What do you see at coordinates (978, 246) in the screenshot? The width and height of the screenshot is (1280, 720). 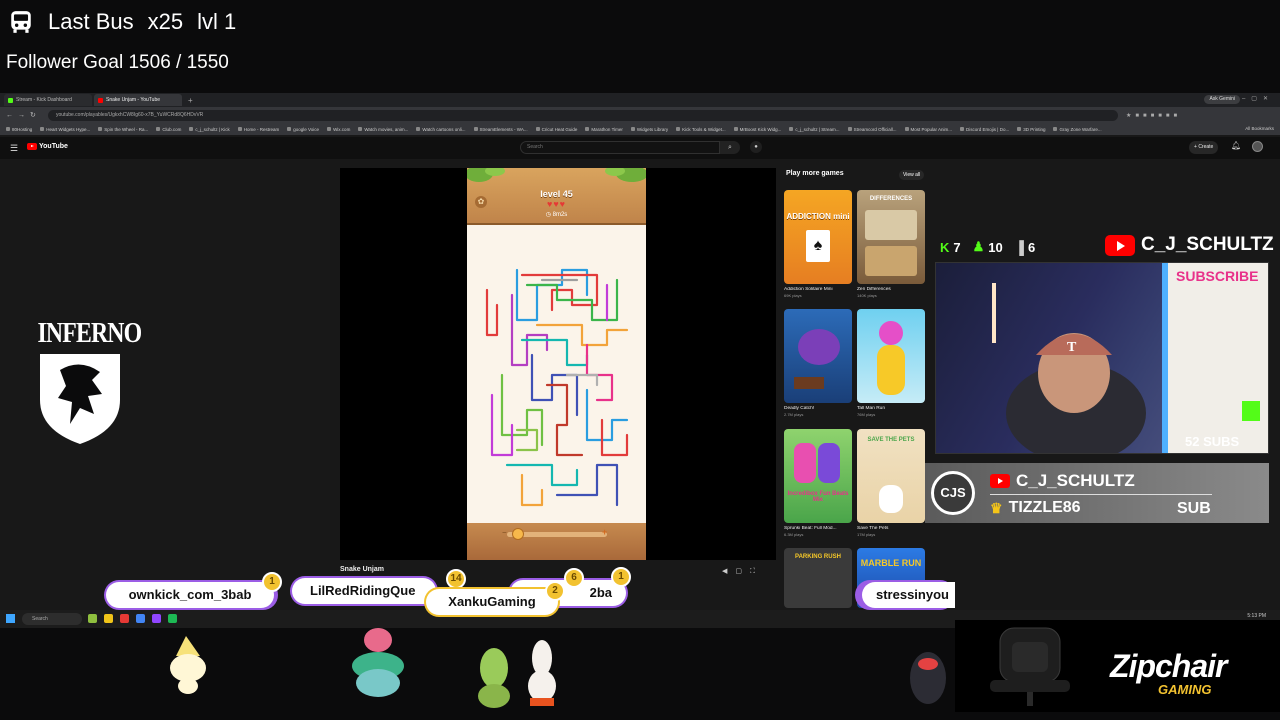 I see `person-icon: ♟` at bounding box center [978, 246].